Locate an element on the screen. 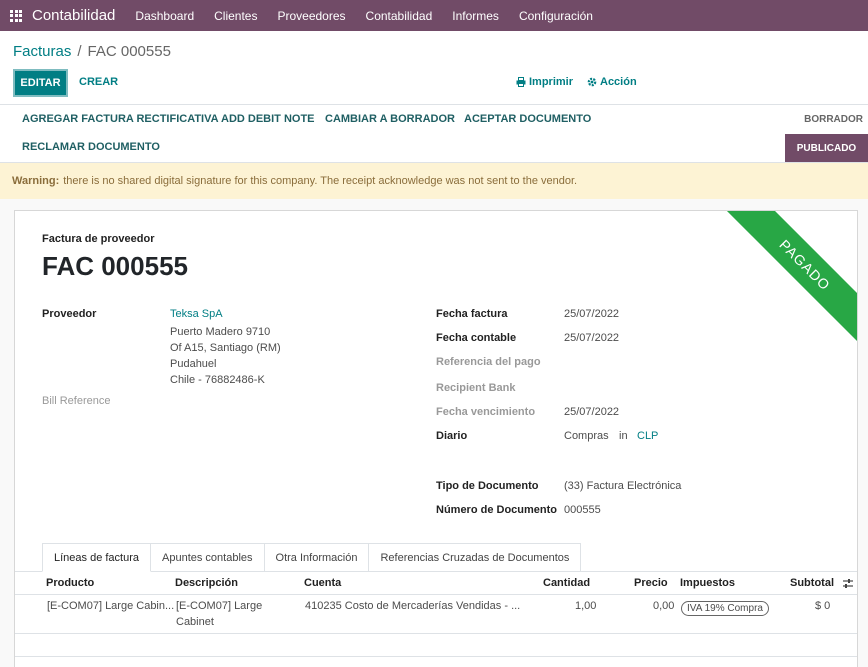 Image resolution: width=868 pixels, height=667 pixels. cell-description: Cabinet is located at coordinates (195, 622).